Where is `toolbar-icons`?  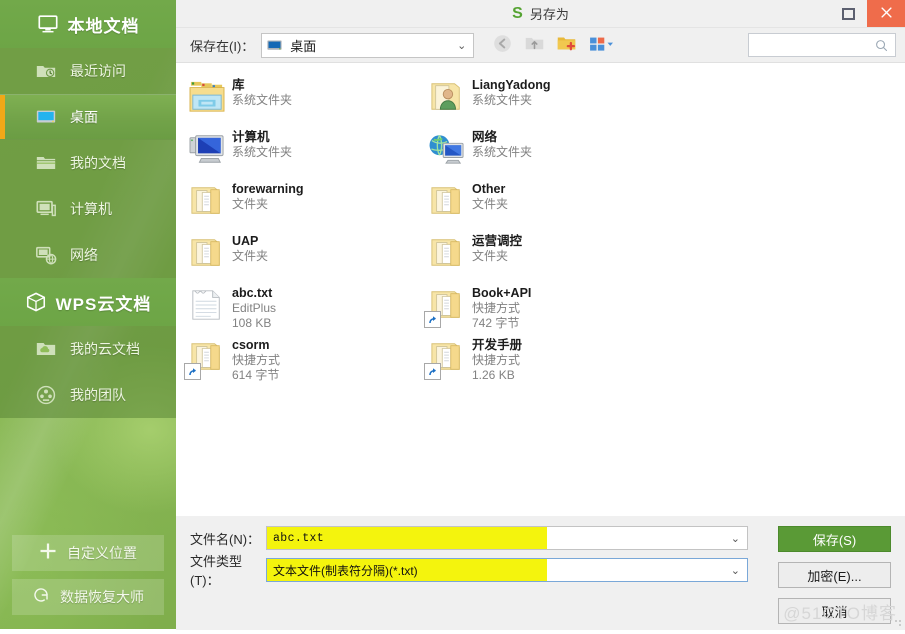 toolbar-icons is located at coordinates (554, 45).